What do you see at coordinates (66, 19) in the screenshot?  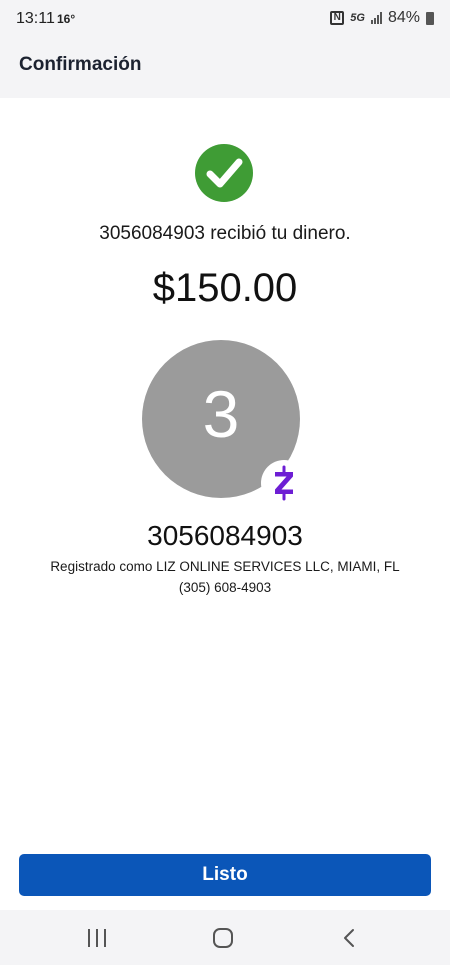 I see `status-temperature: 16°` at bounding box center [66, 19].